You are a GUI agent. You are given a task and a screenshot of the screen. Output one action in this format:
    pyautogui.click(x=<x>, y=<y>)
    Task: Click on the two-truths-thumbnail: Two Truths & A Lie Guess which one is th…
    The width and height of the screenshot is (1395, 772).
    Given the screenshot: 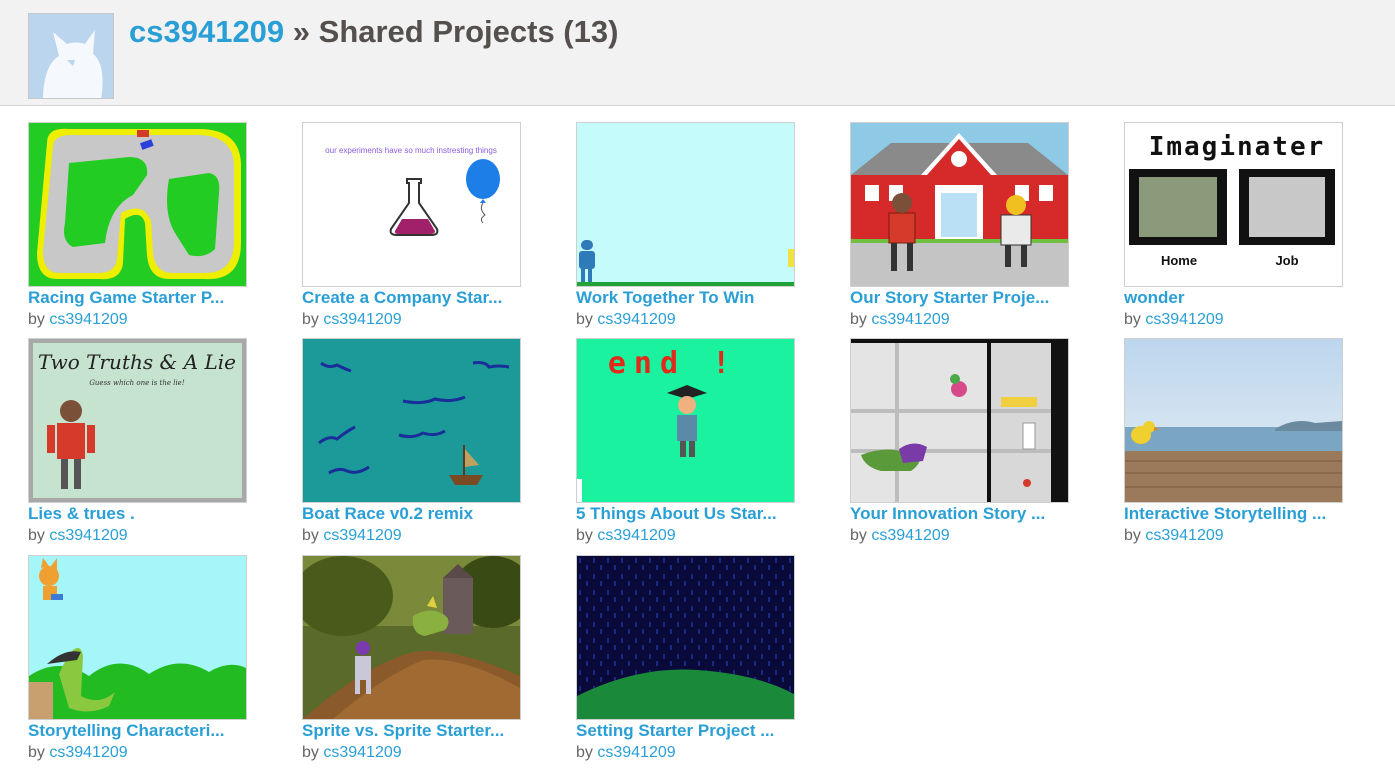 What is the action you would take?
    pyautogui.click(x=137, y=420)
    